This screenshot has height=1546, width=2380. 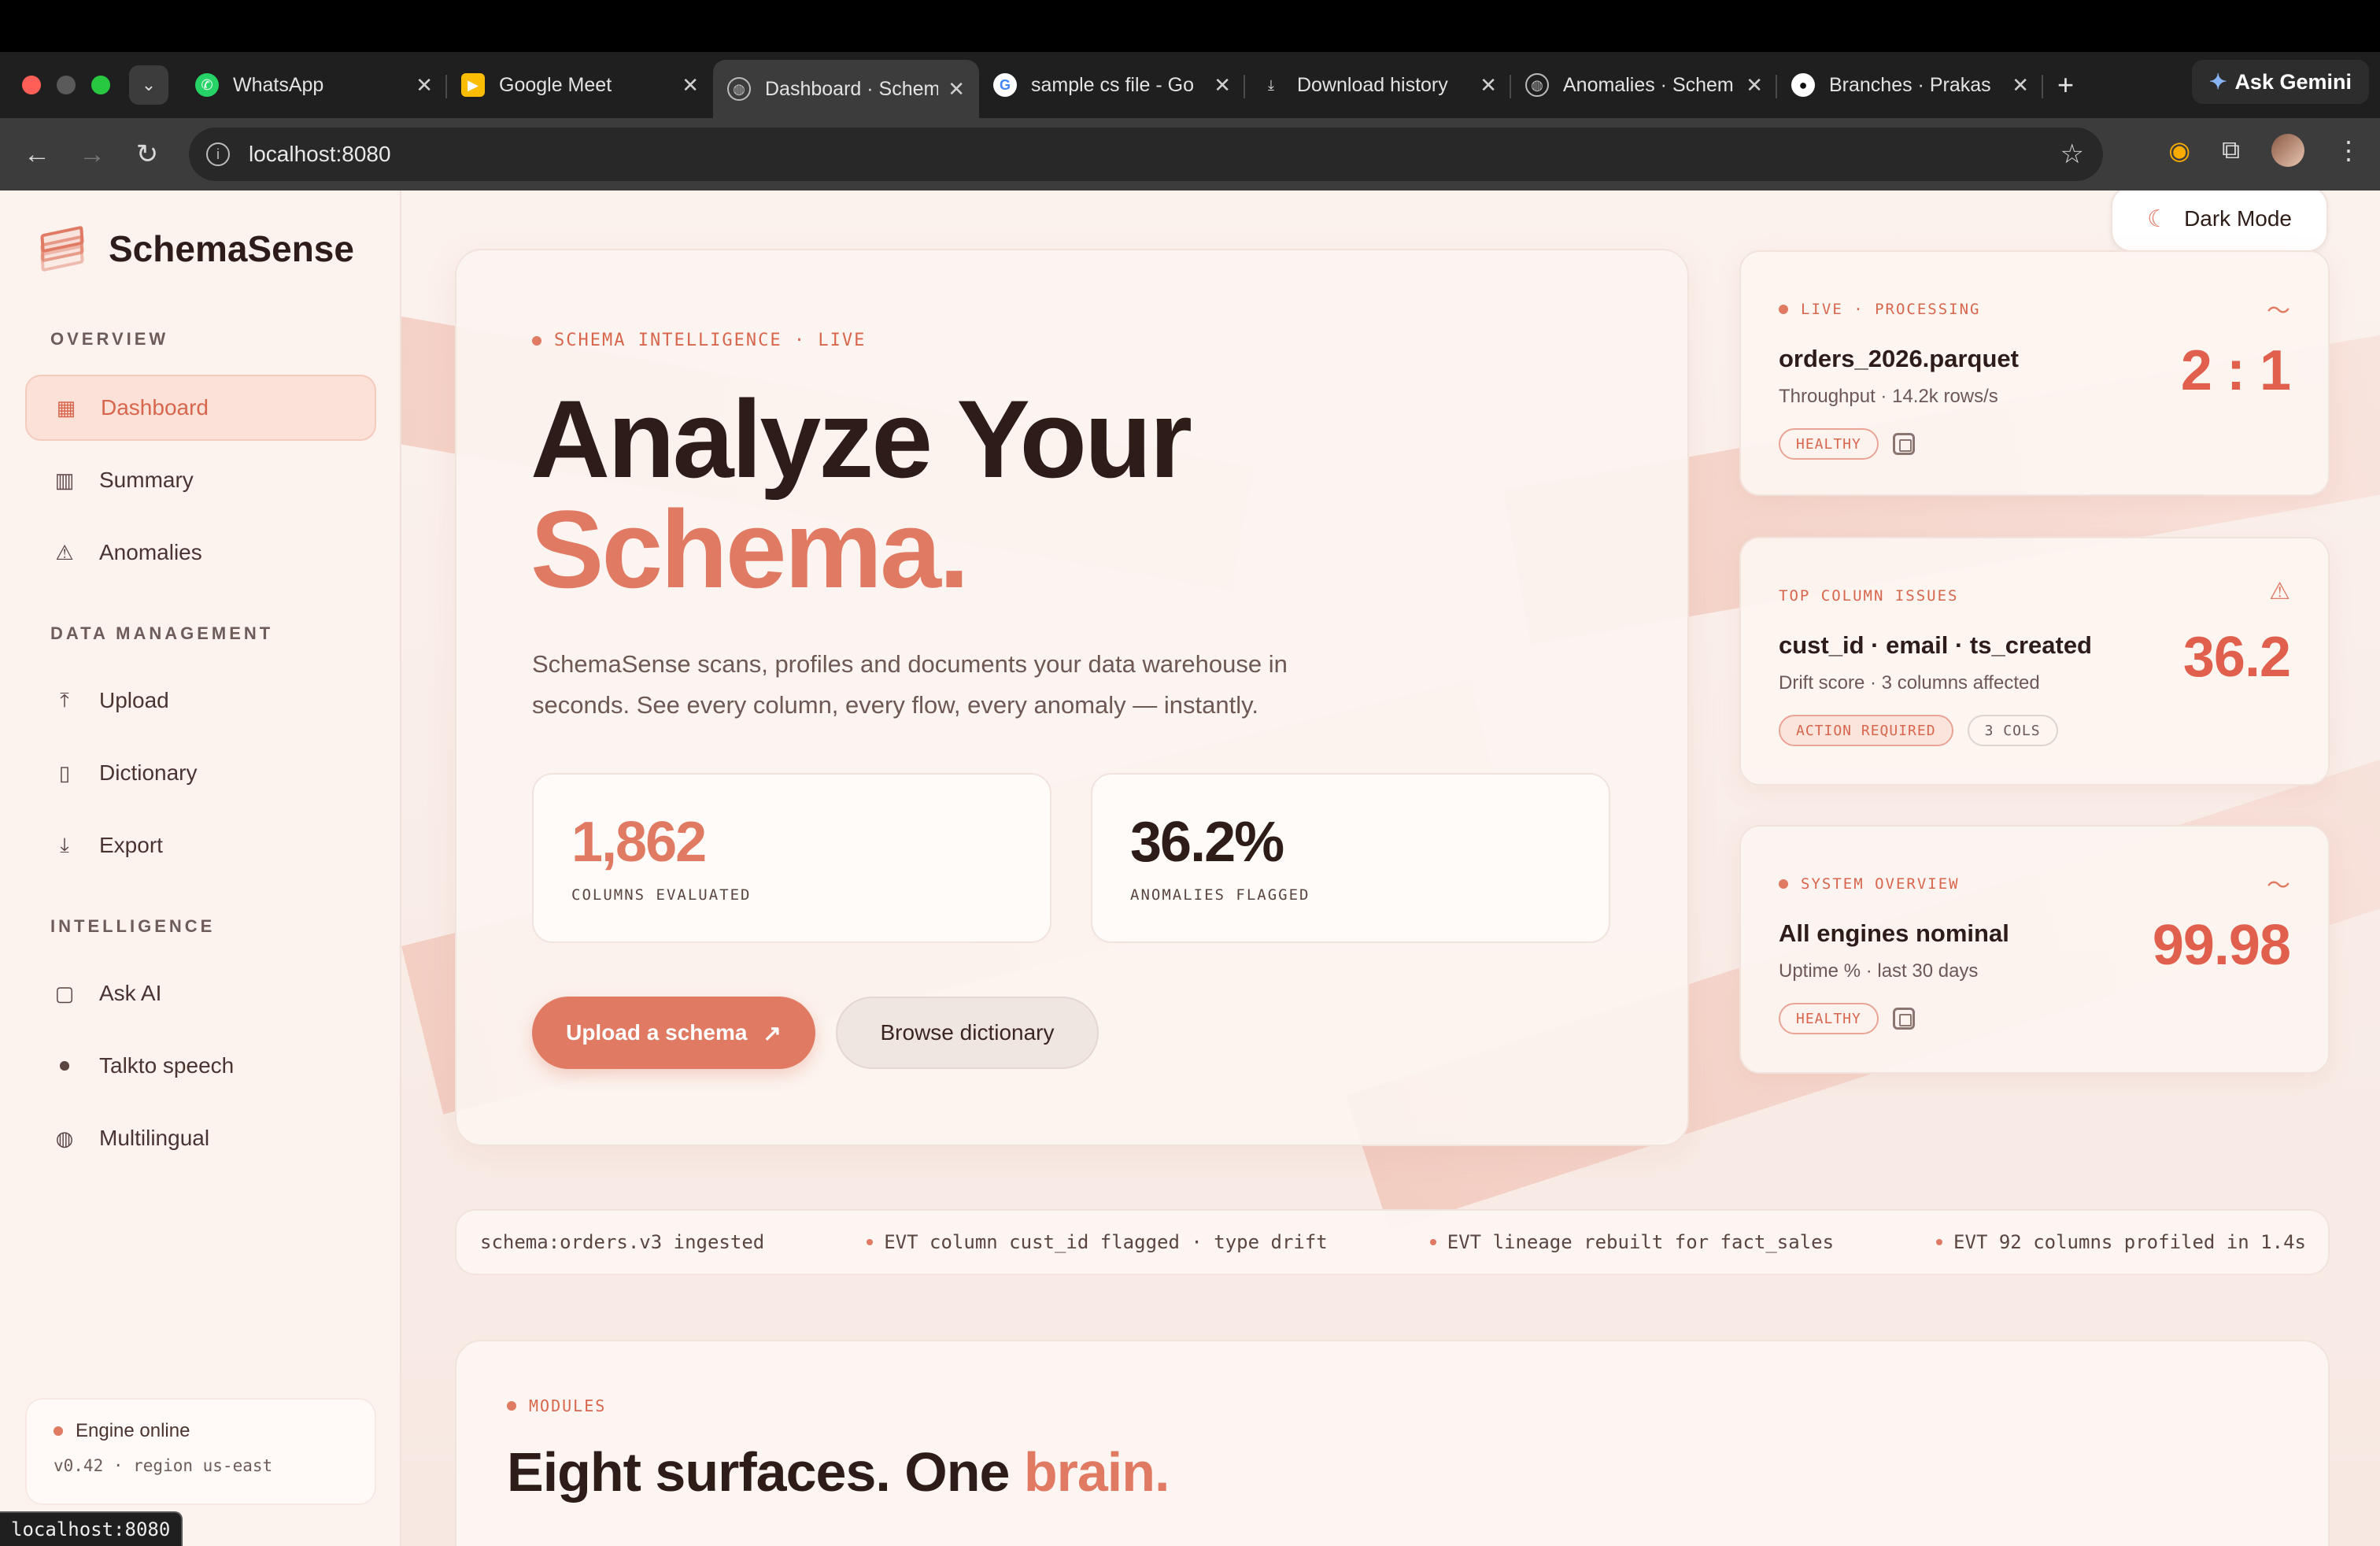 I want to click on engine-status-card: Engine online v0.42 · region us-east, so click(x=200, y=1451).